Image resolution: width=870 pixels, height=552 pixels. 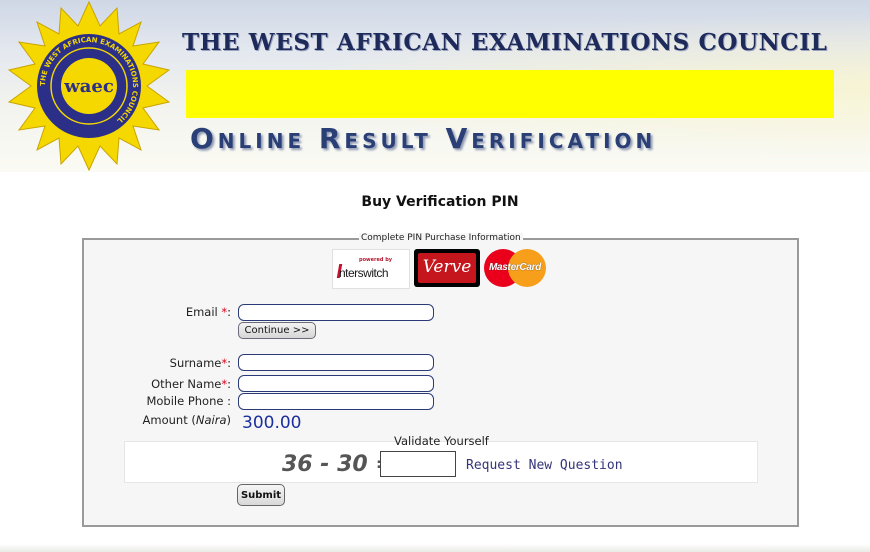 What do you see at coordinates (336, 312) in the screenshot?
I see `email-input` at bounding box center [336, 312].